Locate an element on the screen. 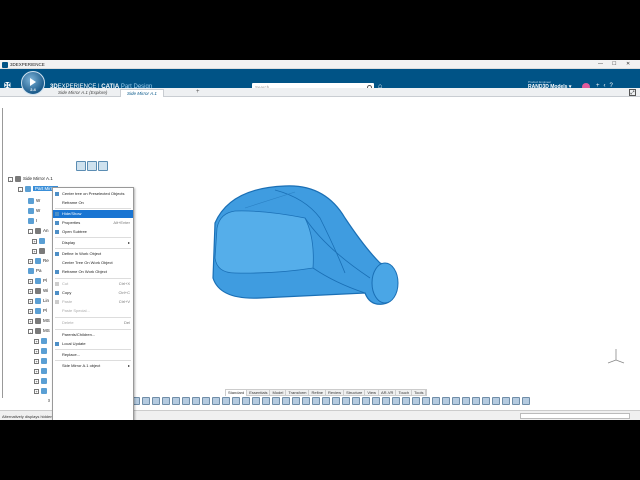 The image size is (640, 480). menu-copy: Copy Ctrl+C is located at coordinates (93, 293).